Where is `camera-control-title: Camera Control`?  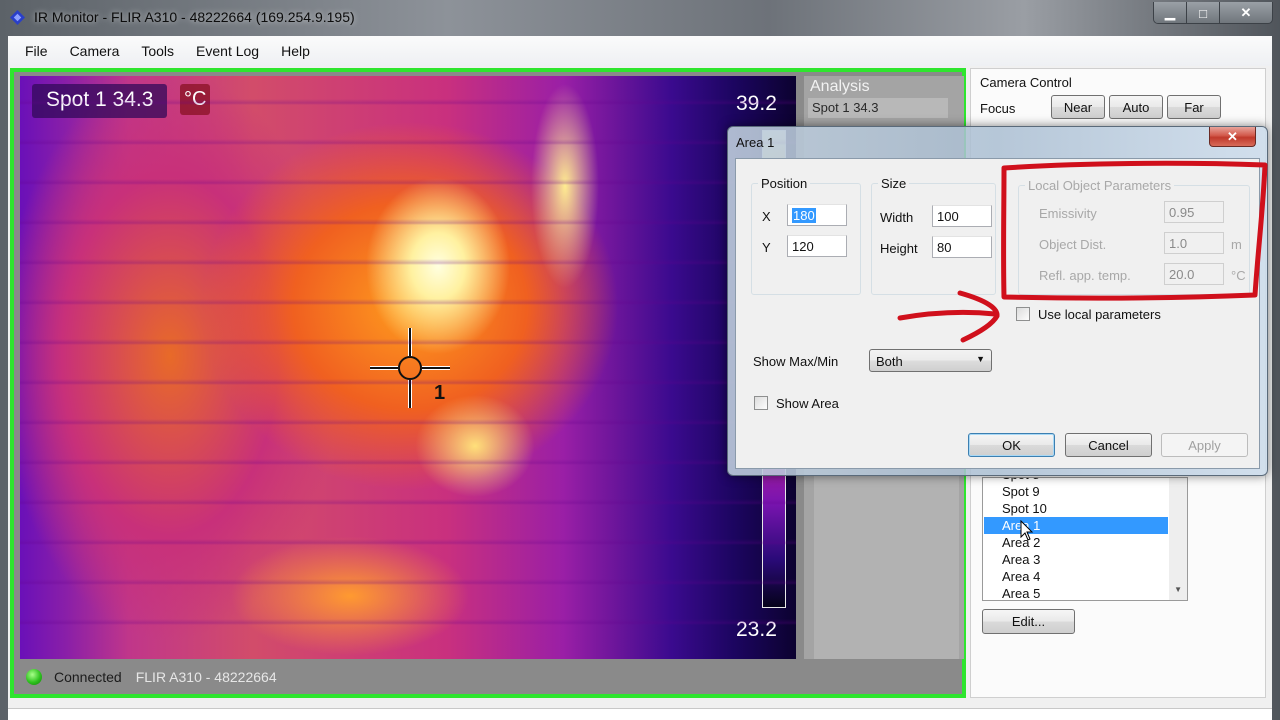 camera-control-title: Camera Control is located at coordinates (1026, 82).